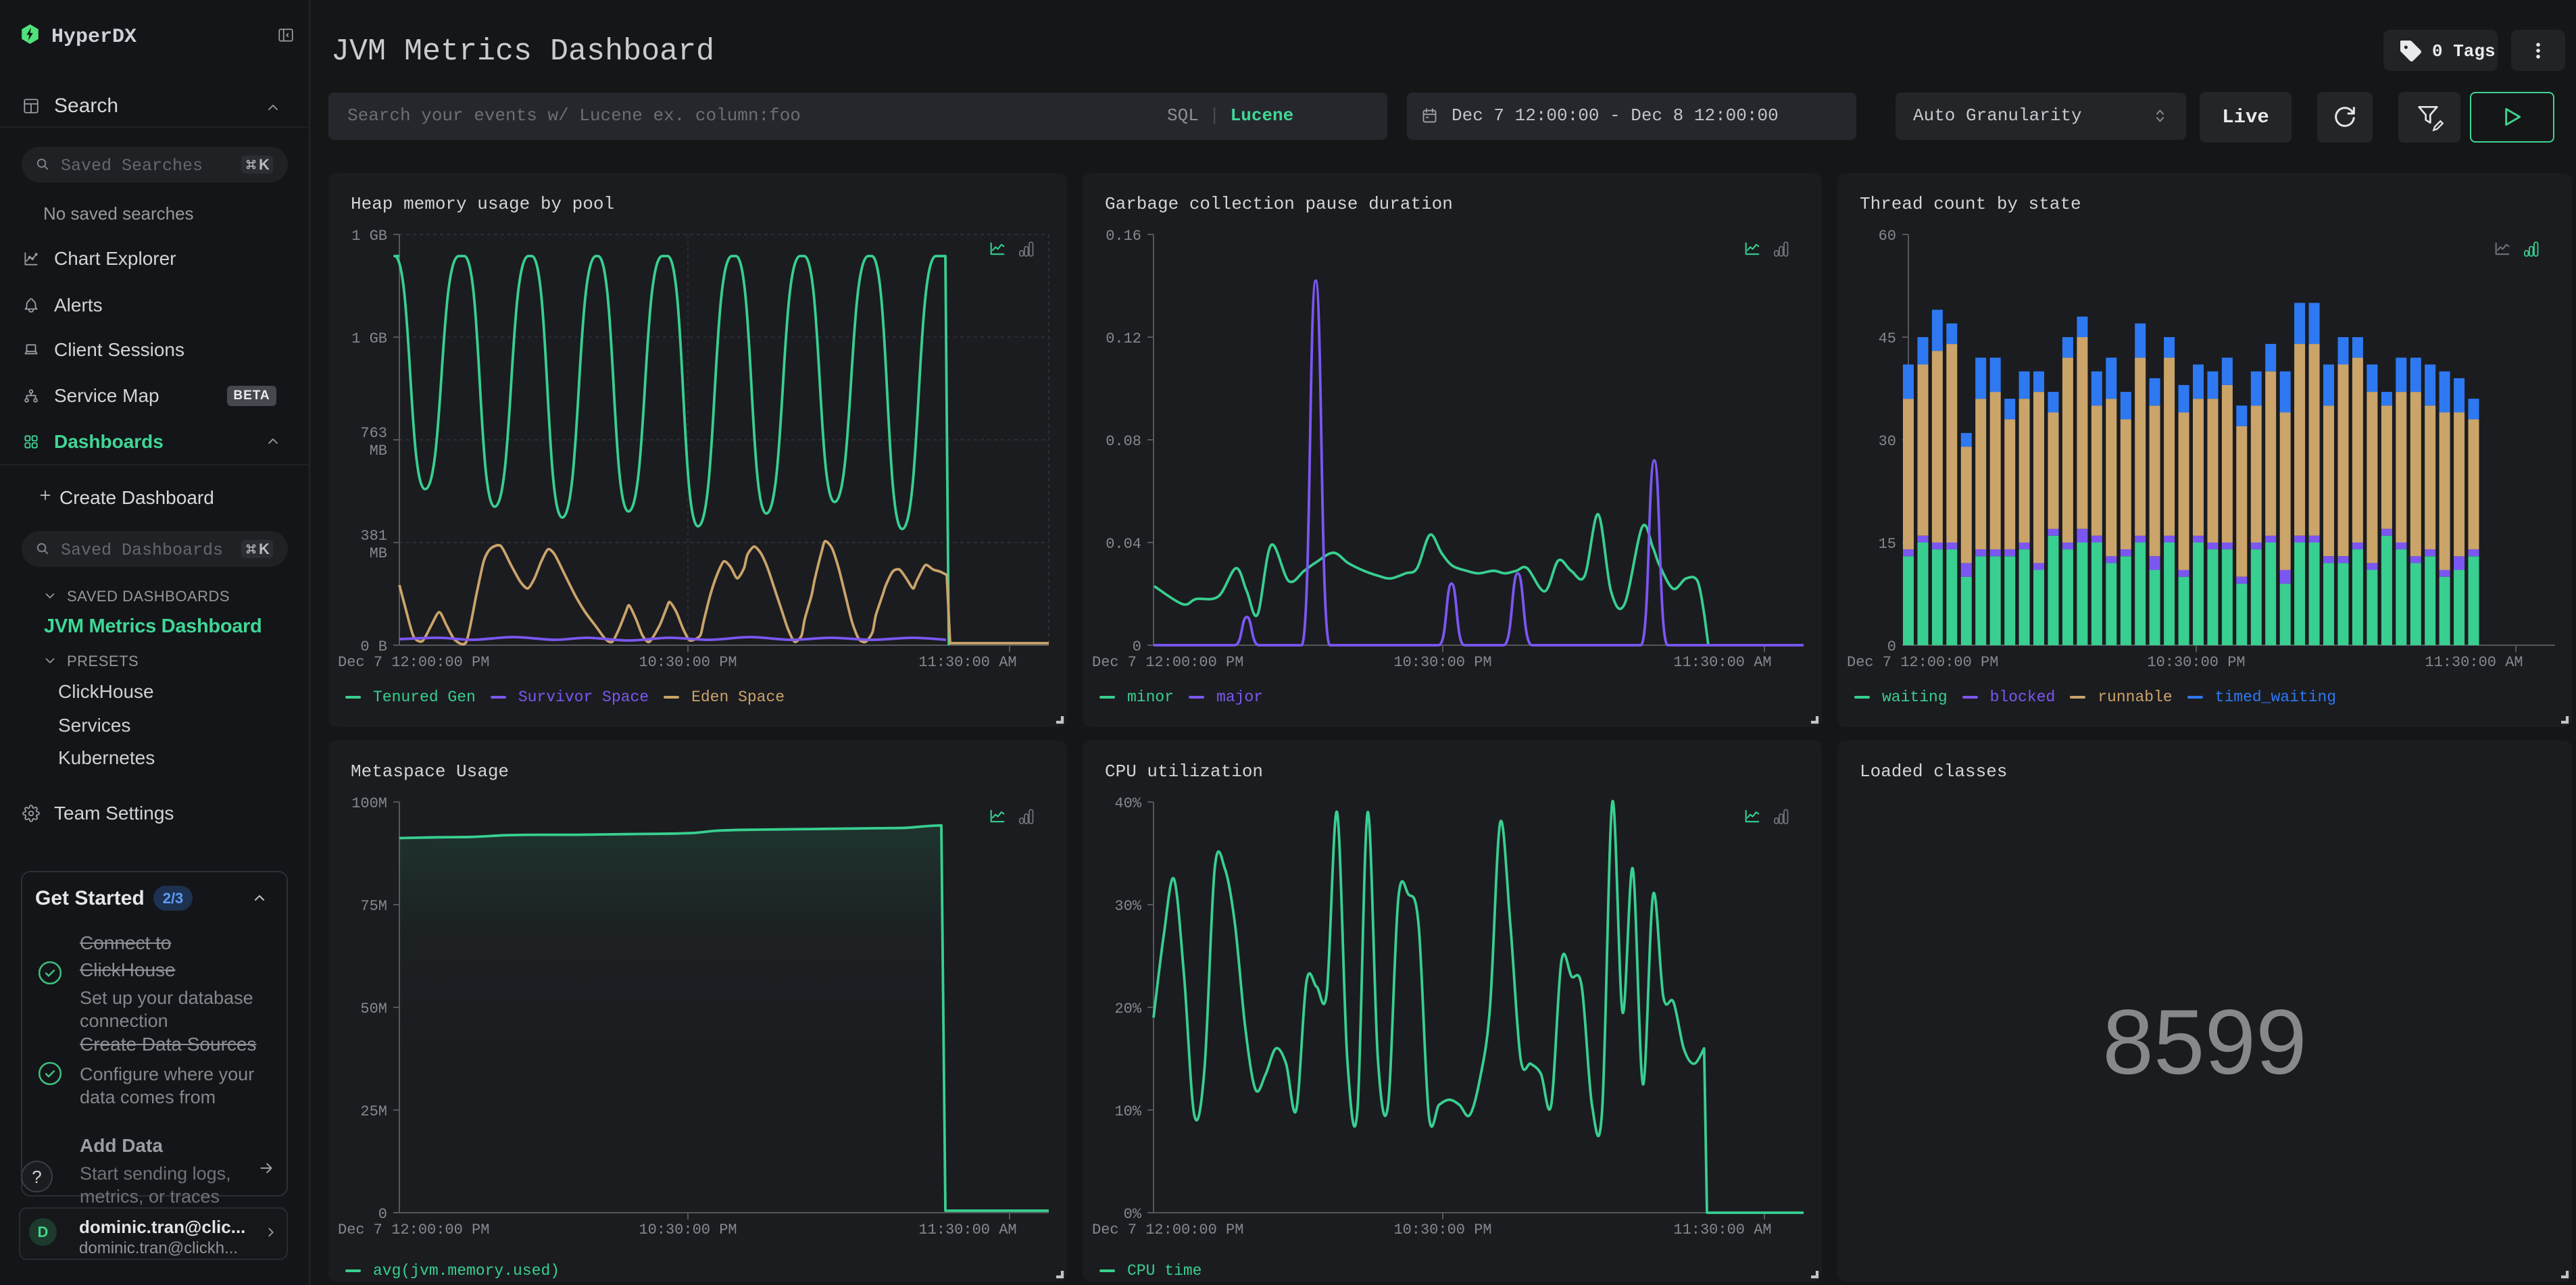 The height and width of the screenshot is (1285, 2576). What do you see at coordinates (1887, 338) in the screenshot?
I see `svg-text: 45` at bounding box center [1887, 338].